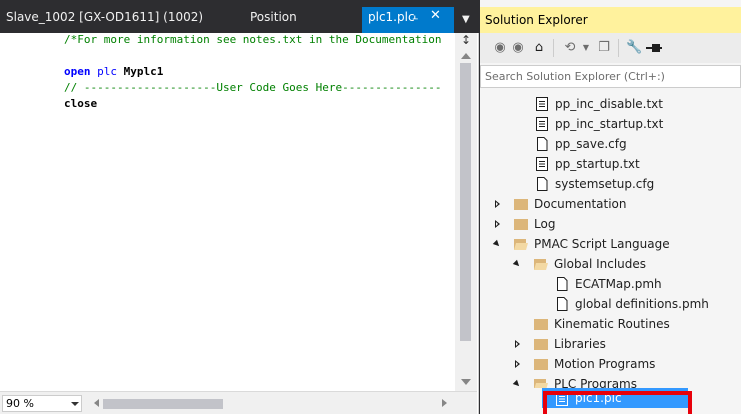  I want to click on forward-icon: ◉, so click(518, 48).